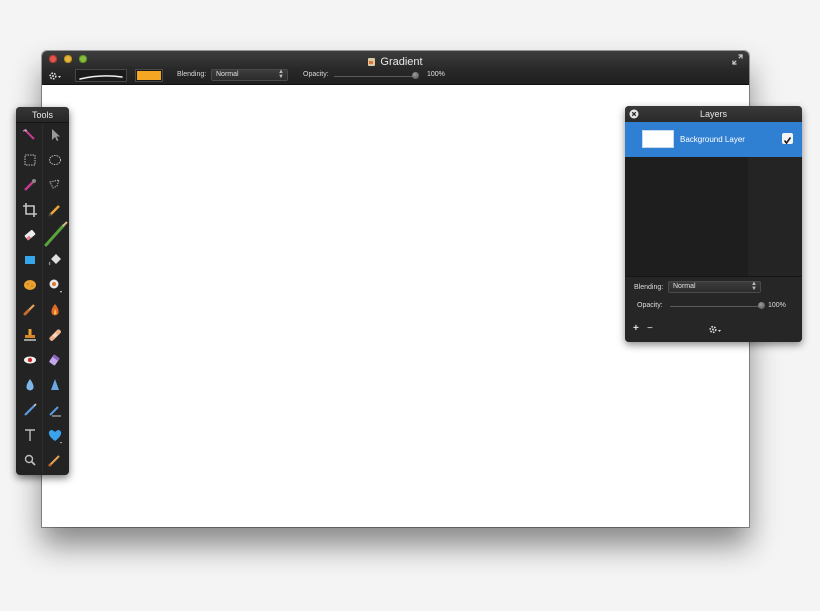 The height and width of the screenshot is (611, 820). I want to click on layers-opacity-slider-track, so click(716, 306).